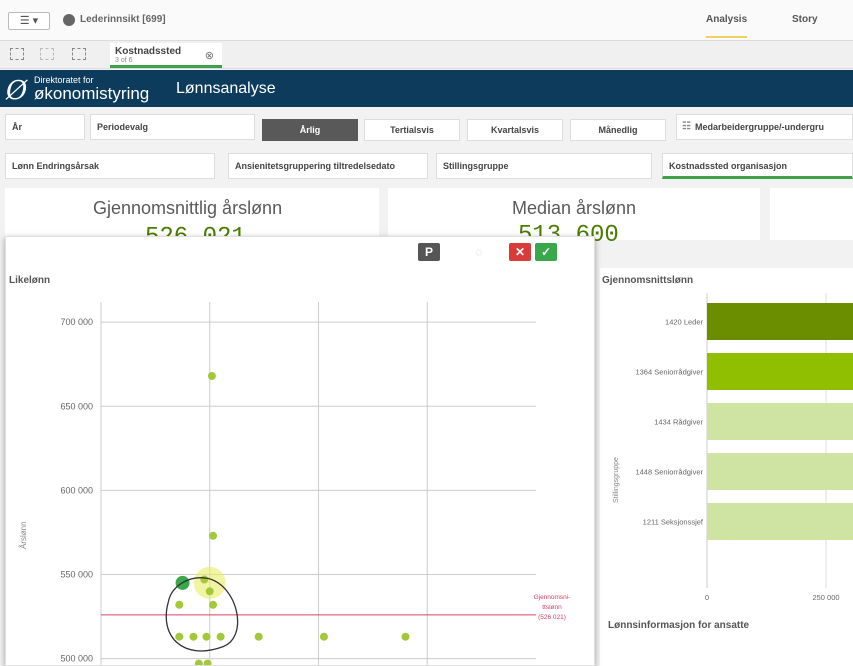 The image size is (853, 666). Describe the element at coordinates (669, 372) in the screenshot. I see `bar-category-label: 1364 Seniorrådgiver` at that location.